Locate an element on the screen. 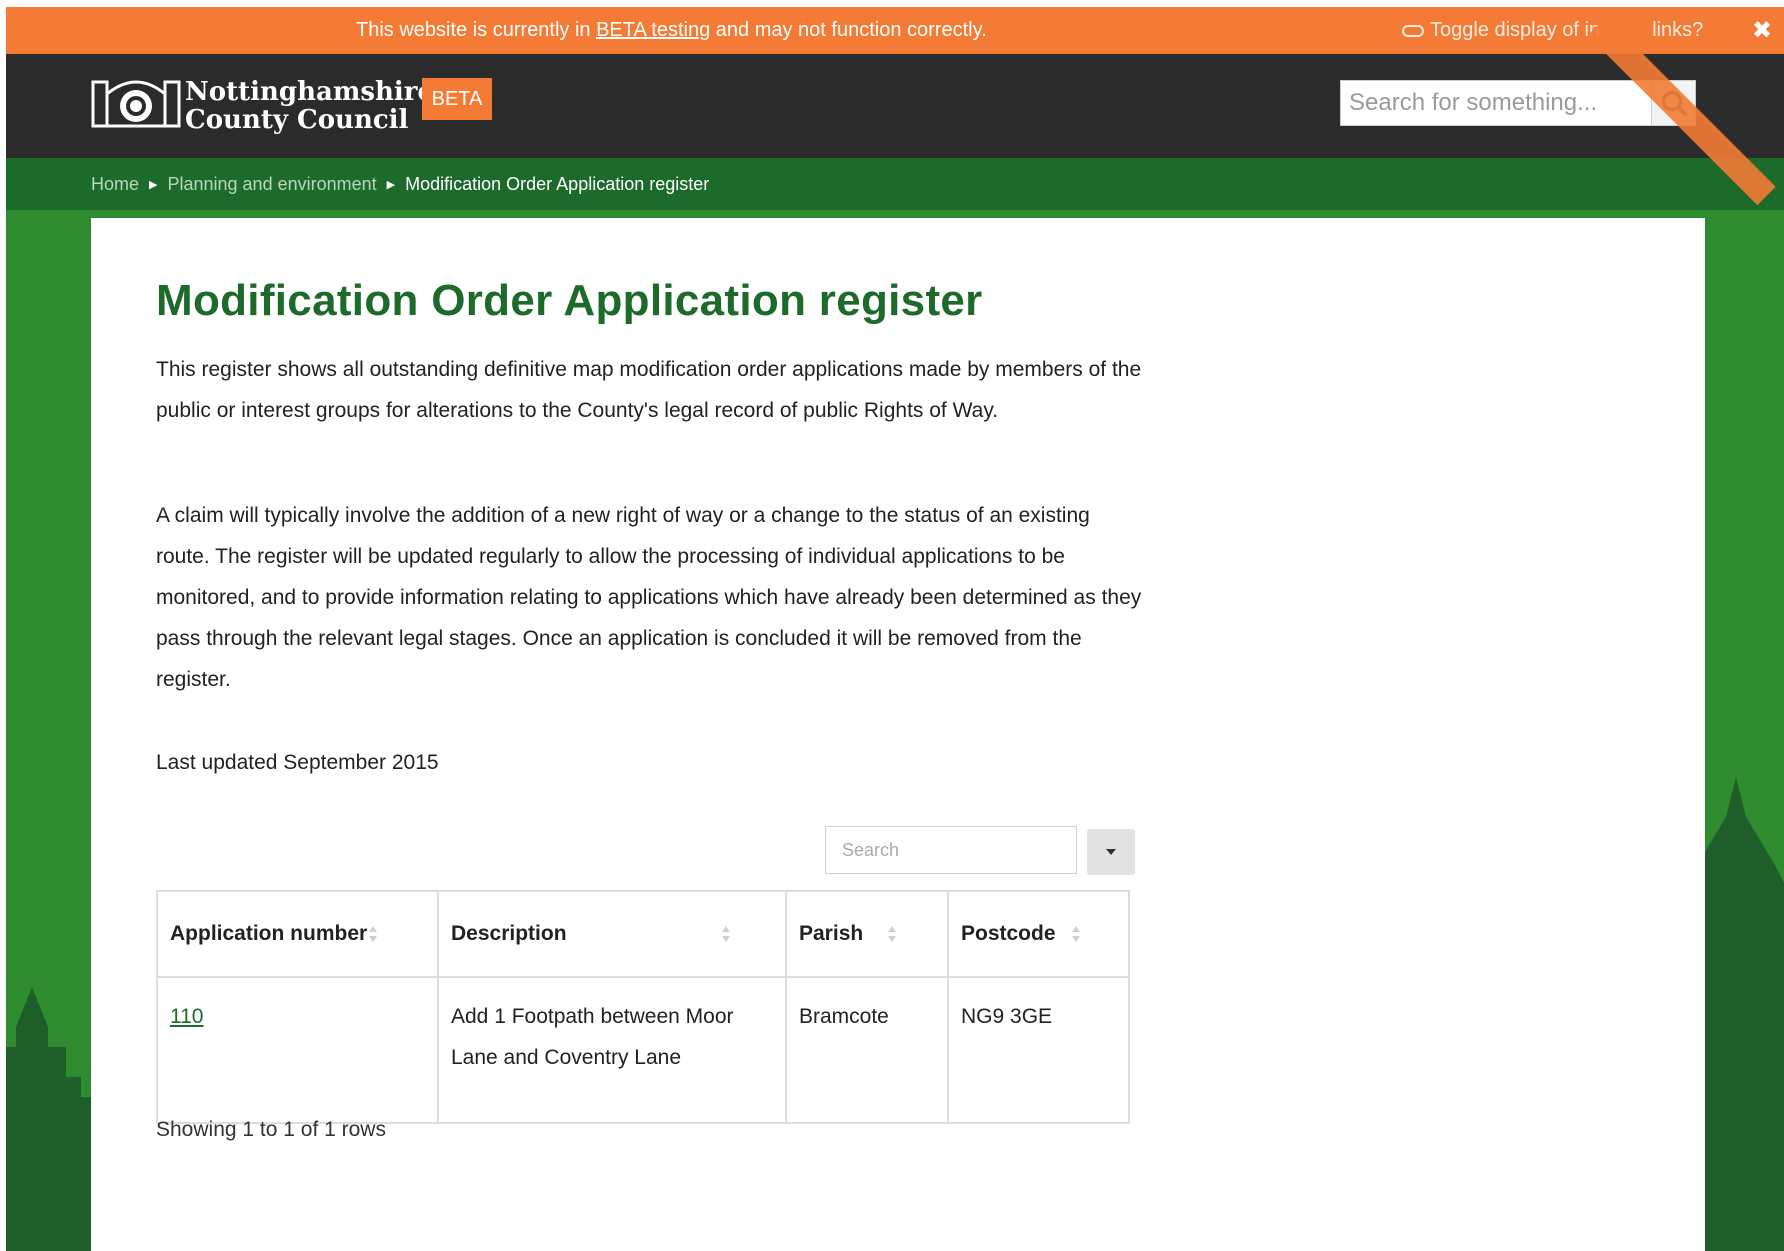 The height and width of the screenshot is (1251, 1784). last-updated-text: Last updated September 2015 is located at coordinates (297, 762).